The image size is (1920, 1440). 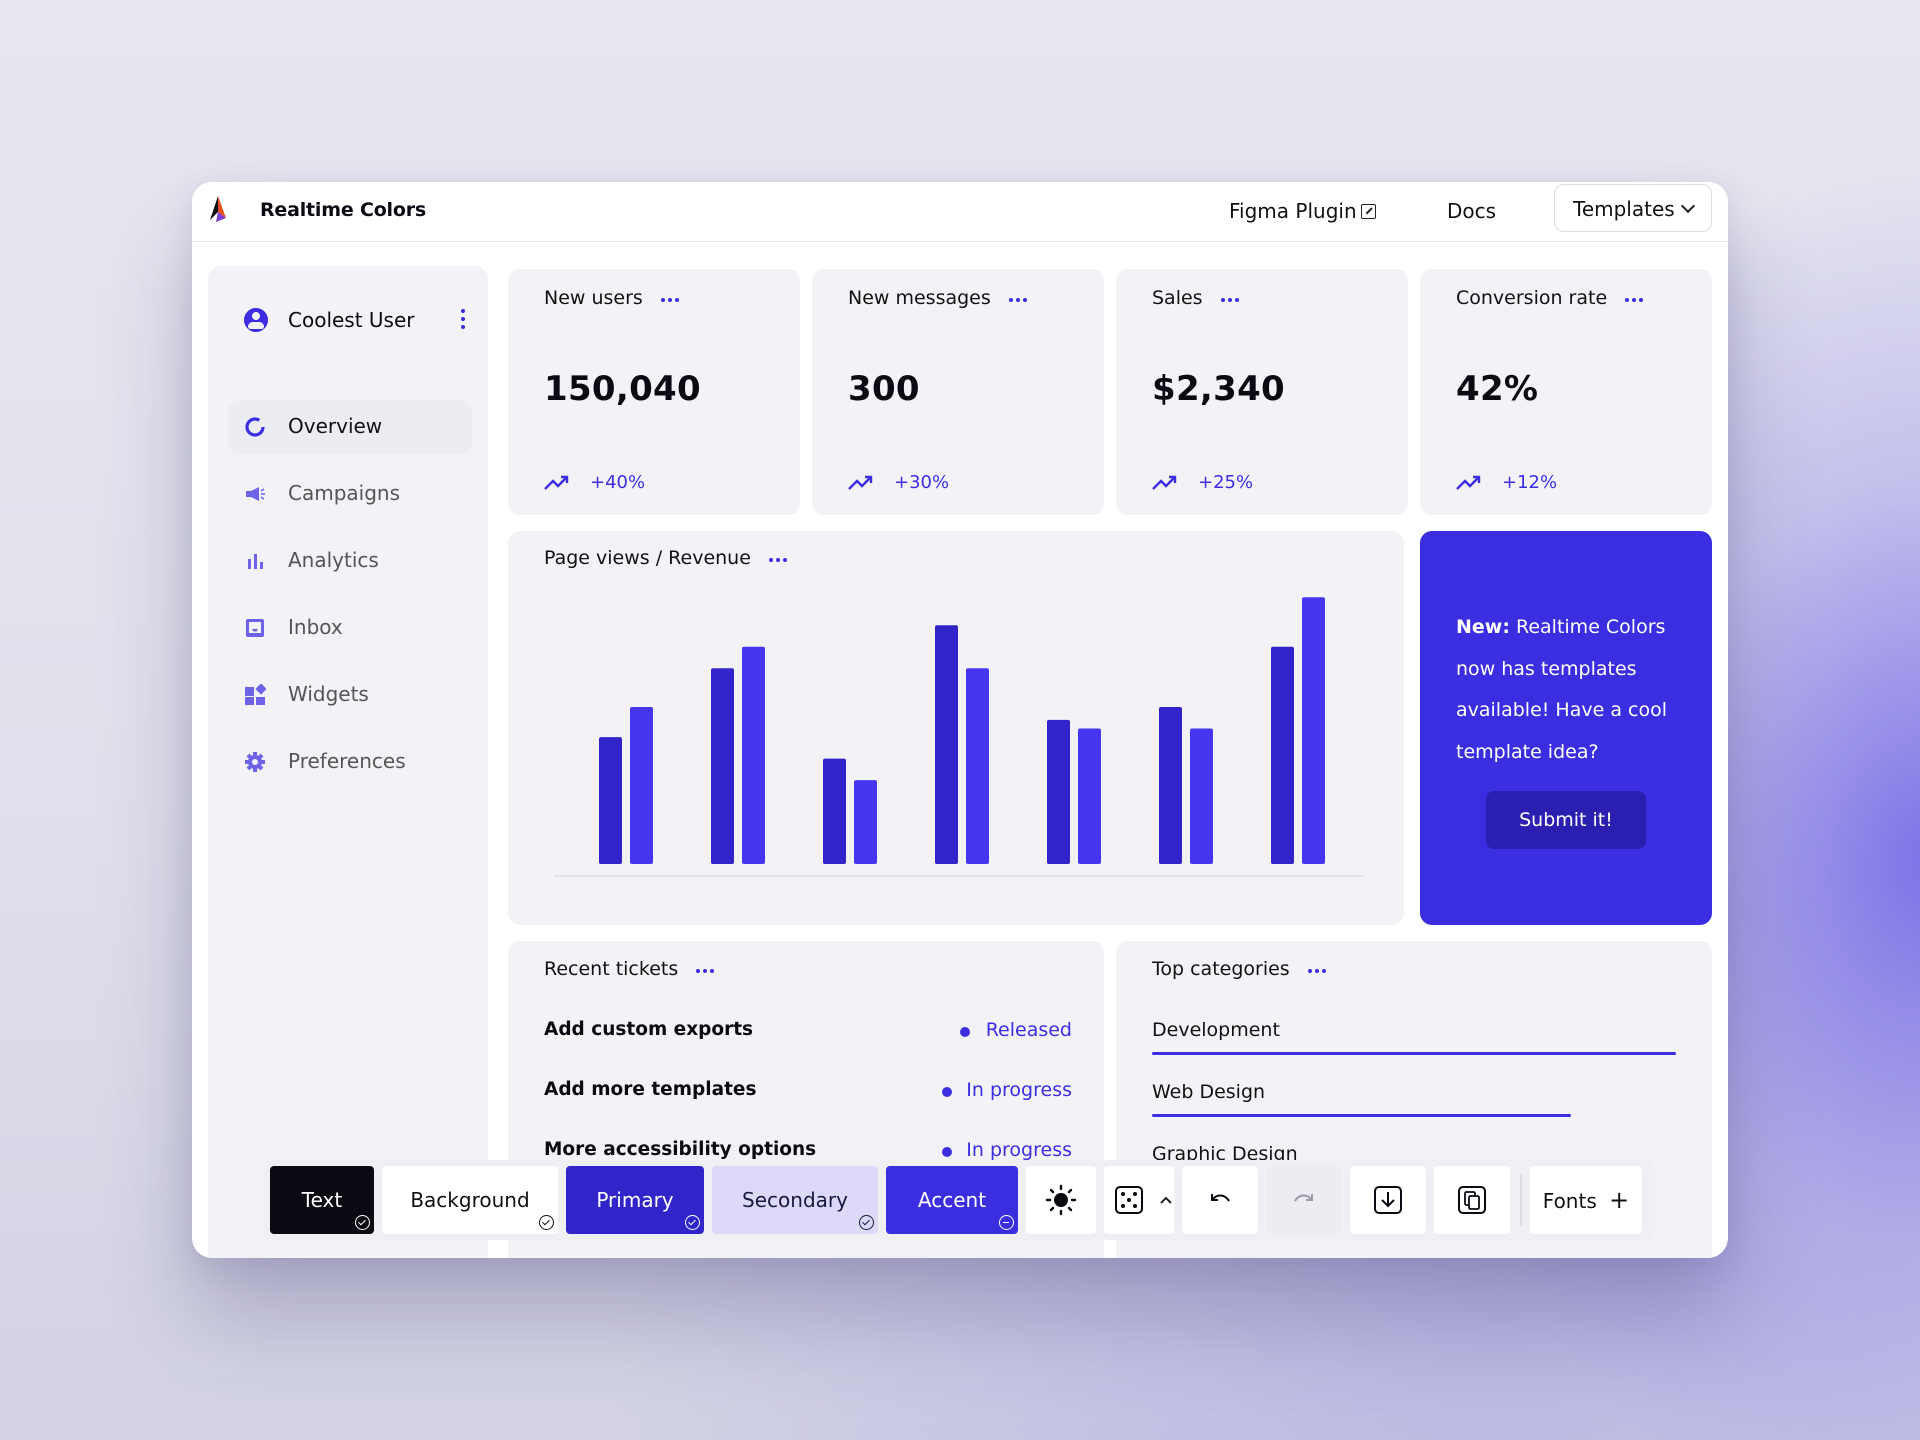 I want to click on docs-link: Docs, so click(x=1471, y=211).